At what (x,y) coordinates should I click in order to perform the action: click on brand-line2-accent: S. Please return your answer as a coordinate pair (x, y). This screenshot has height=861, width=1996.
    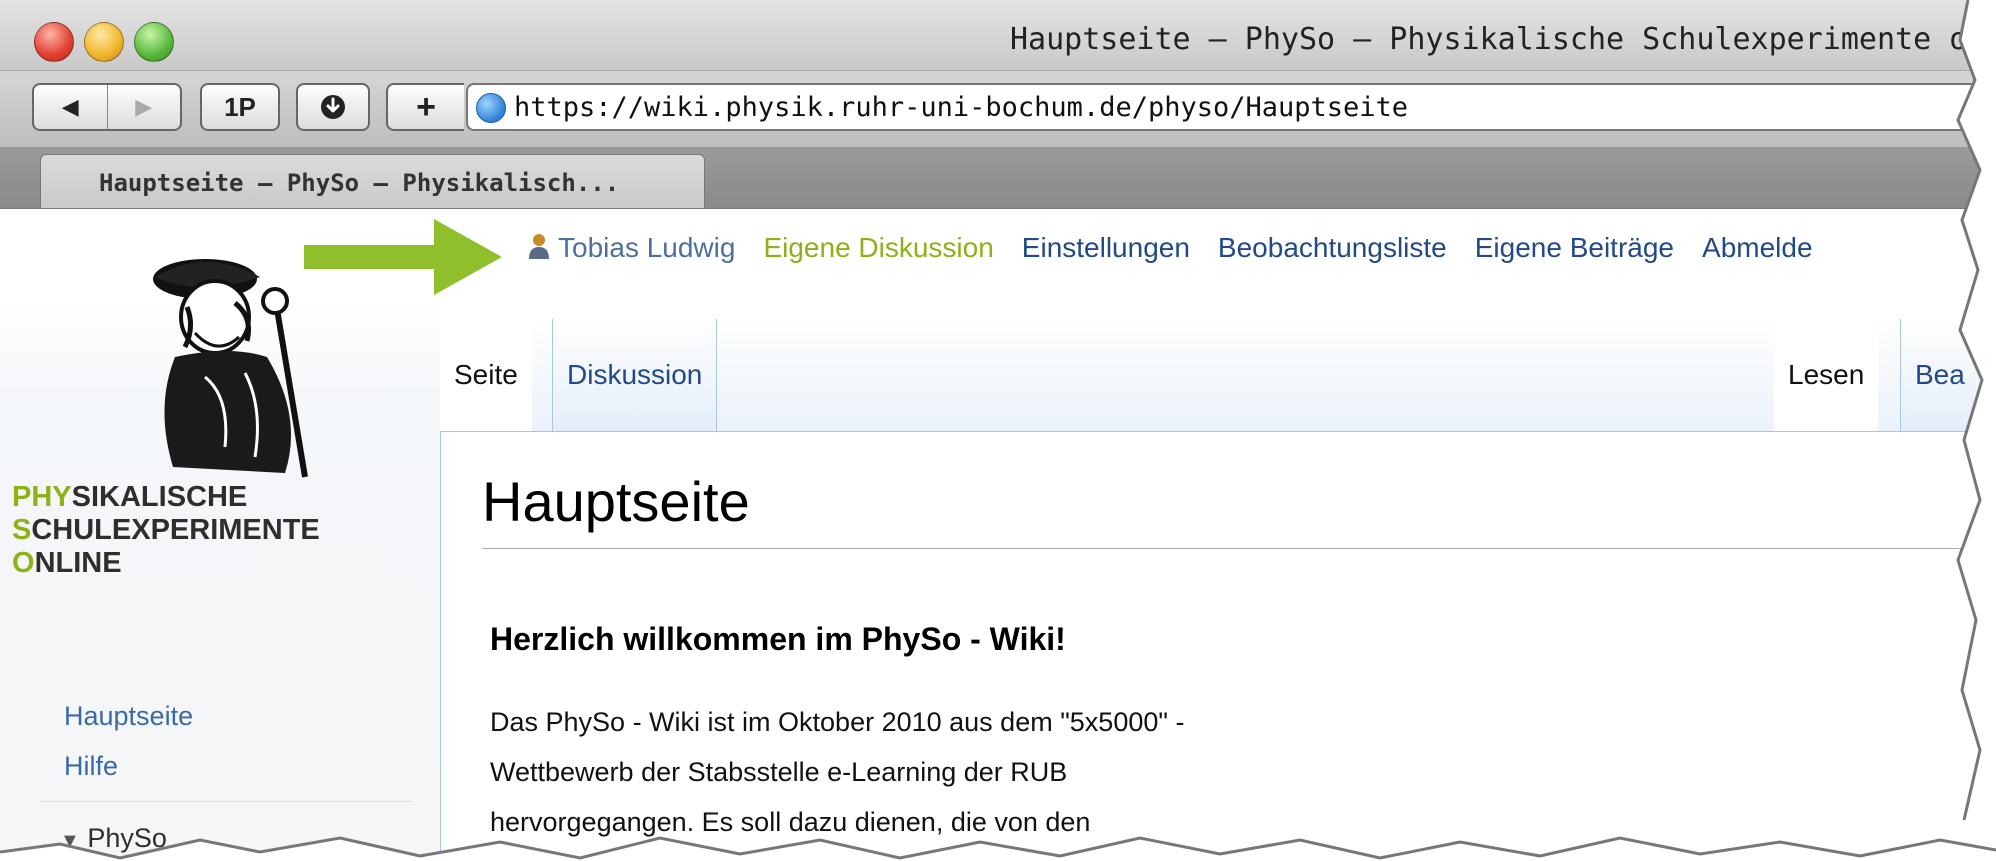
    Looking at the image, I should click on (22, 530).